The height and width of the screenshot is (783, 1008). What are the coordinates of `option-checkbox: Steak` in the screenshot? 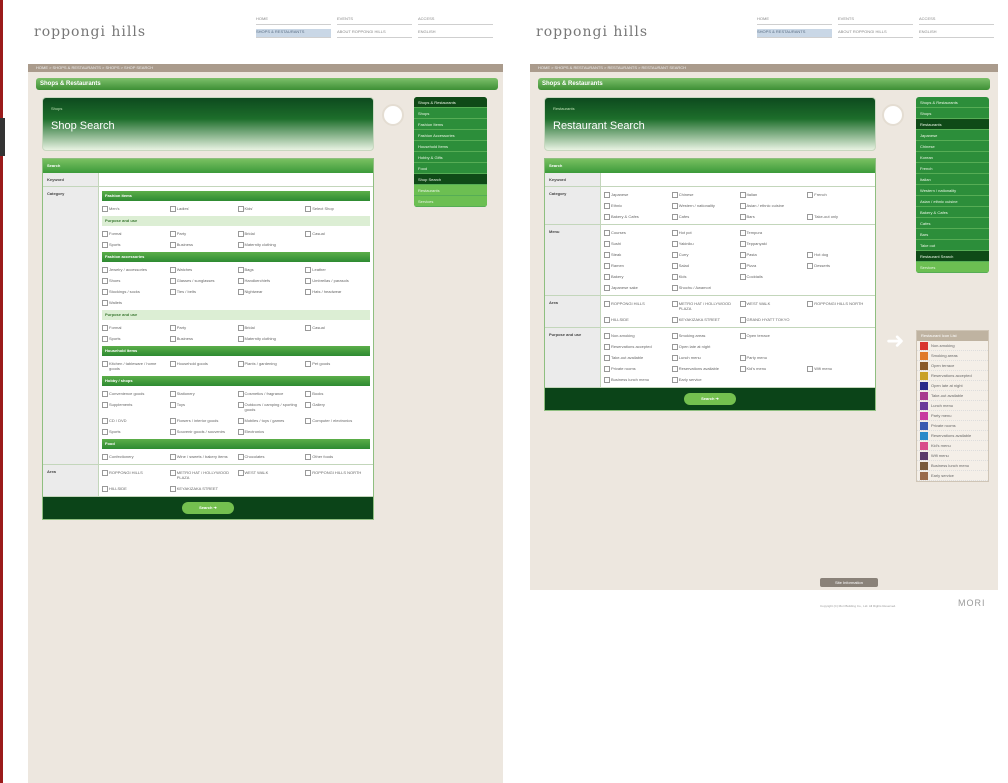 It's located at (636, 254).